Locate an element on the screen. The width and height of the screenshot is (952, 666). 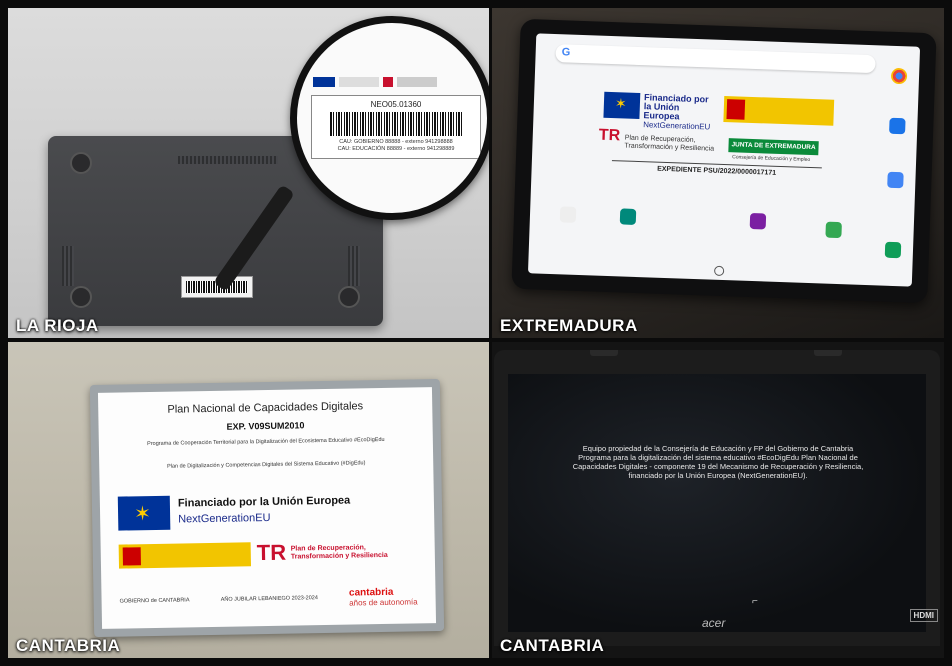
air-vent is located at coordinates (228, 160).